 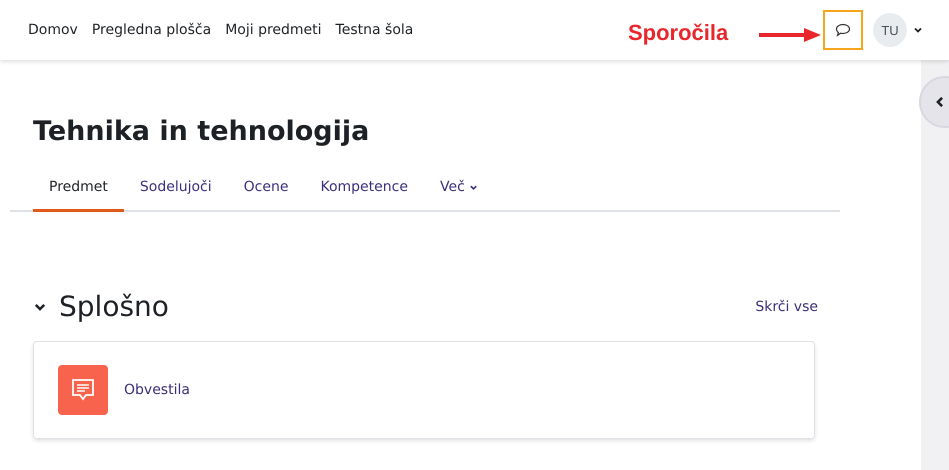 What do you see at coordinates (459, 190) in the screenshot?
I see `course-tab: Več` at bounding box center [459, 190].